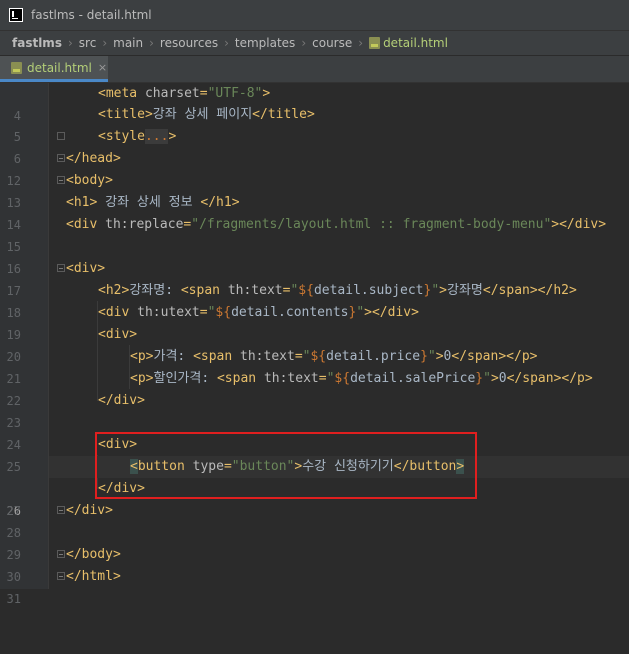 The height and width of the screenshot is (654, 629). I want to click on code-line: 14 <h1> 강좌 상세 정보 </h1>, so click(314, 212).